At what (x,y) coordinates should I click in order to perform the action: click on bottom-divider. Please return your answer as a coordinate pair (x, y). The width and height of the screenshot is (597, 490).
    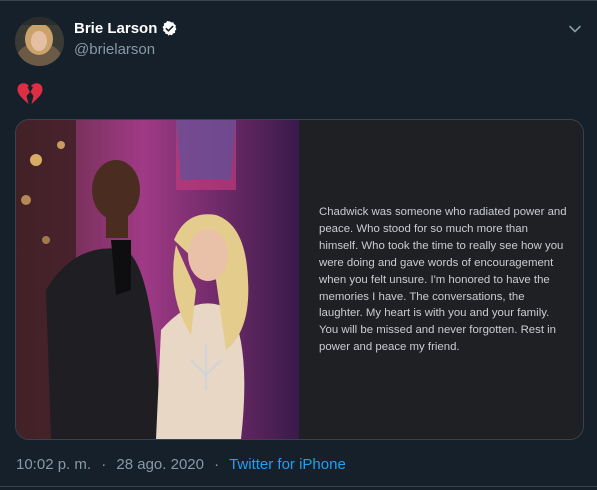
    Looking at the image, I should click on (298, 486).